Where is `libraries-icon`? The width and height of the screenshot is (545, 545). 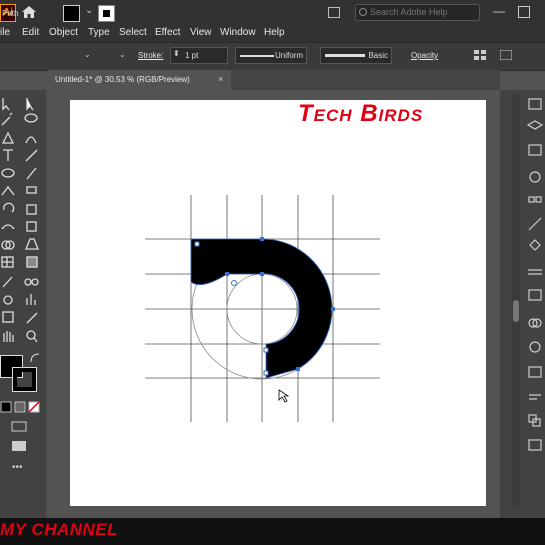 libraries-icon is located at coordinates (535, 150).